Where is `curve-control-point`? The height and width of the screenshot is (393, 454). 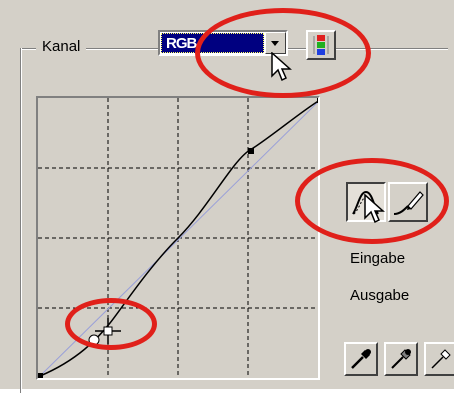
curve-control-point is located at coordinates (251, 151).